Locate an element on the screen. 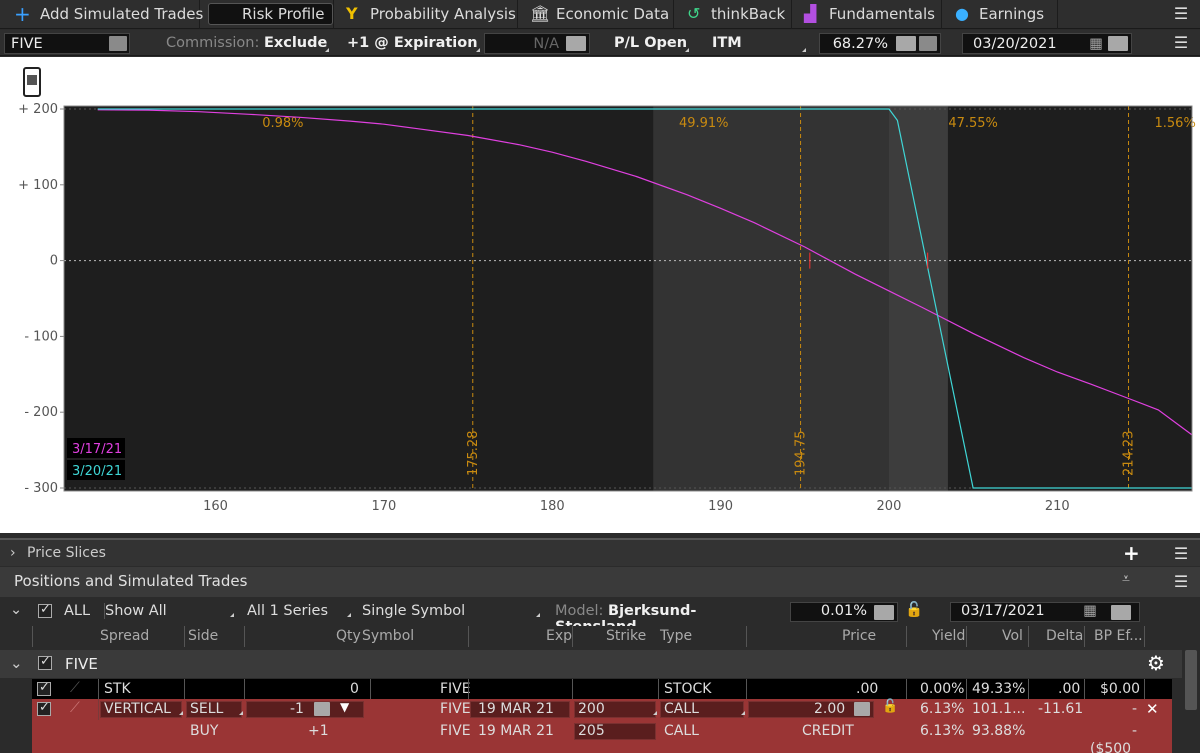 Image resolution: width=1200 pixels, height=753 pixels. probability-band-core is located at coordinates (918, 298).